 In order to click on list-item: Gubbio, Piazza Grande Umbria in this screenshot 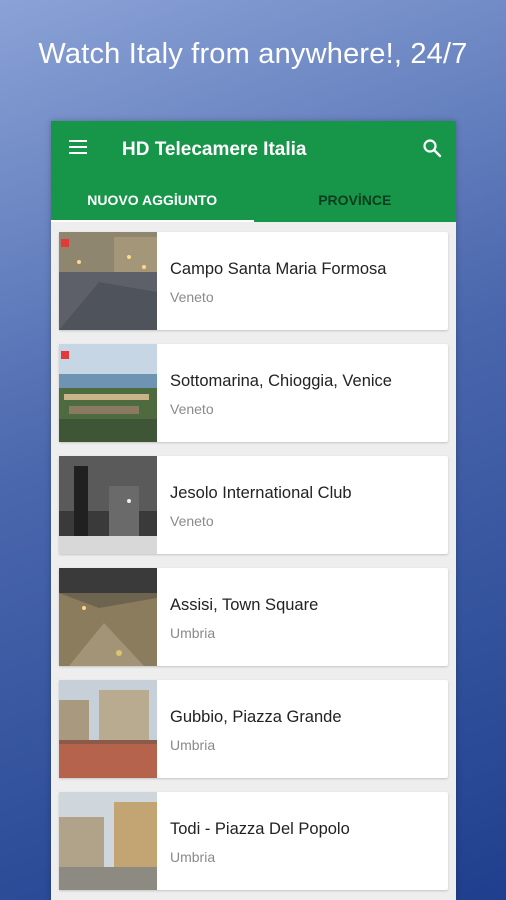, I will do `click(253, 729)`.